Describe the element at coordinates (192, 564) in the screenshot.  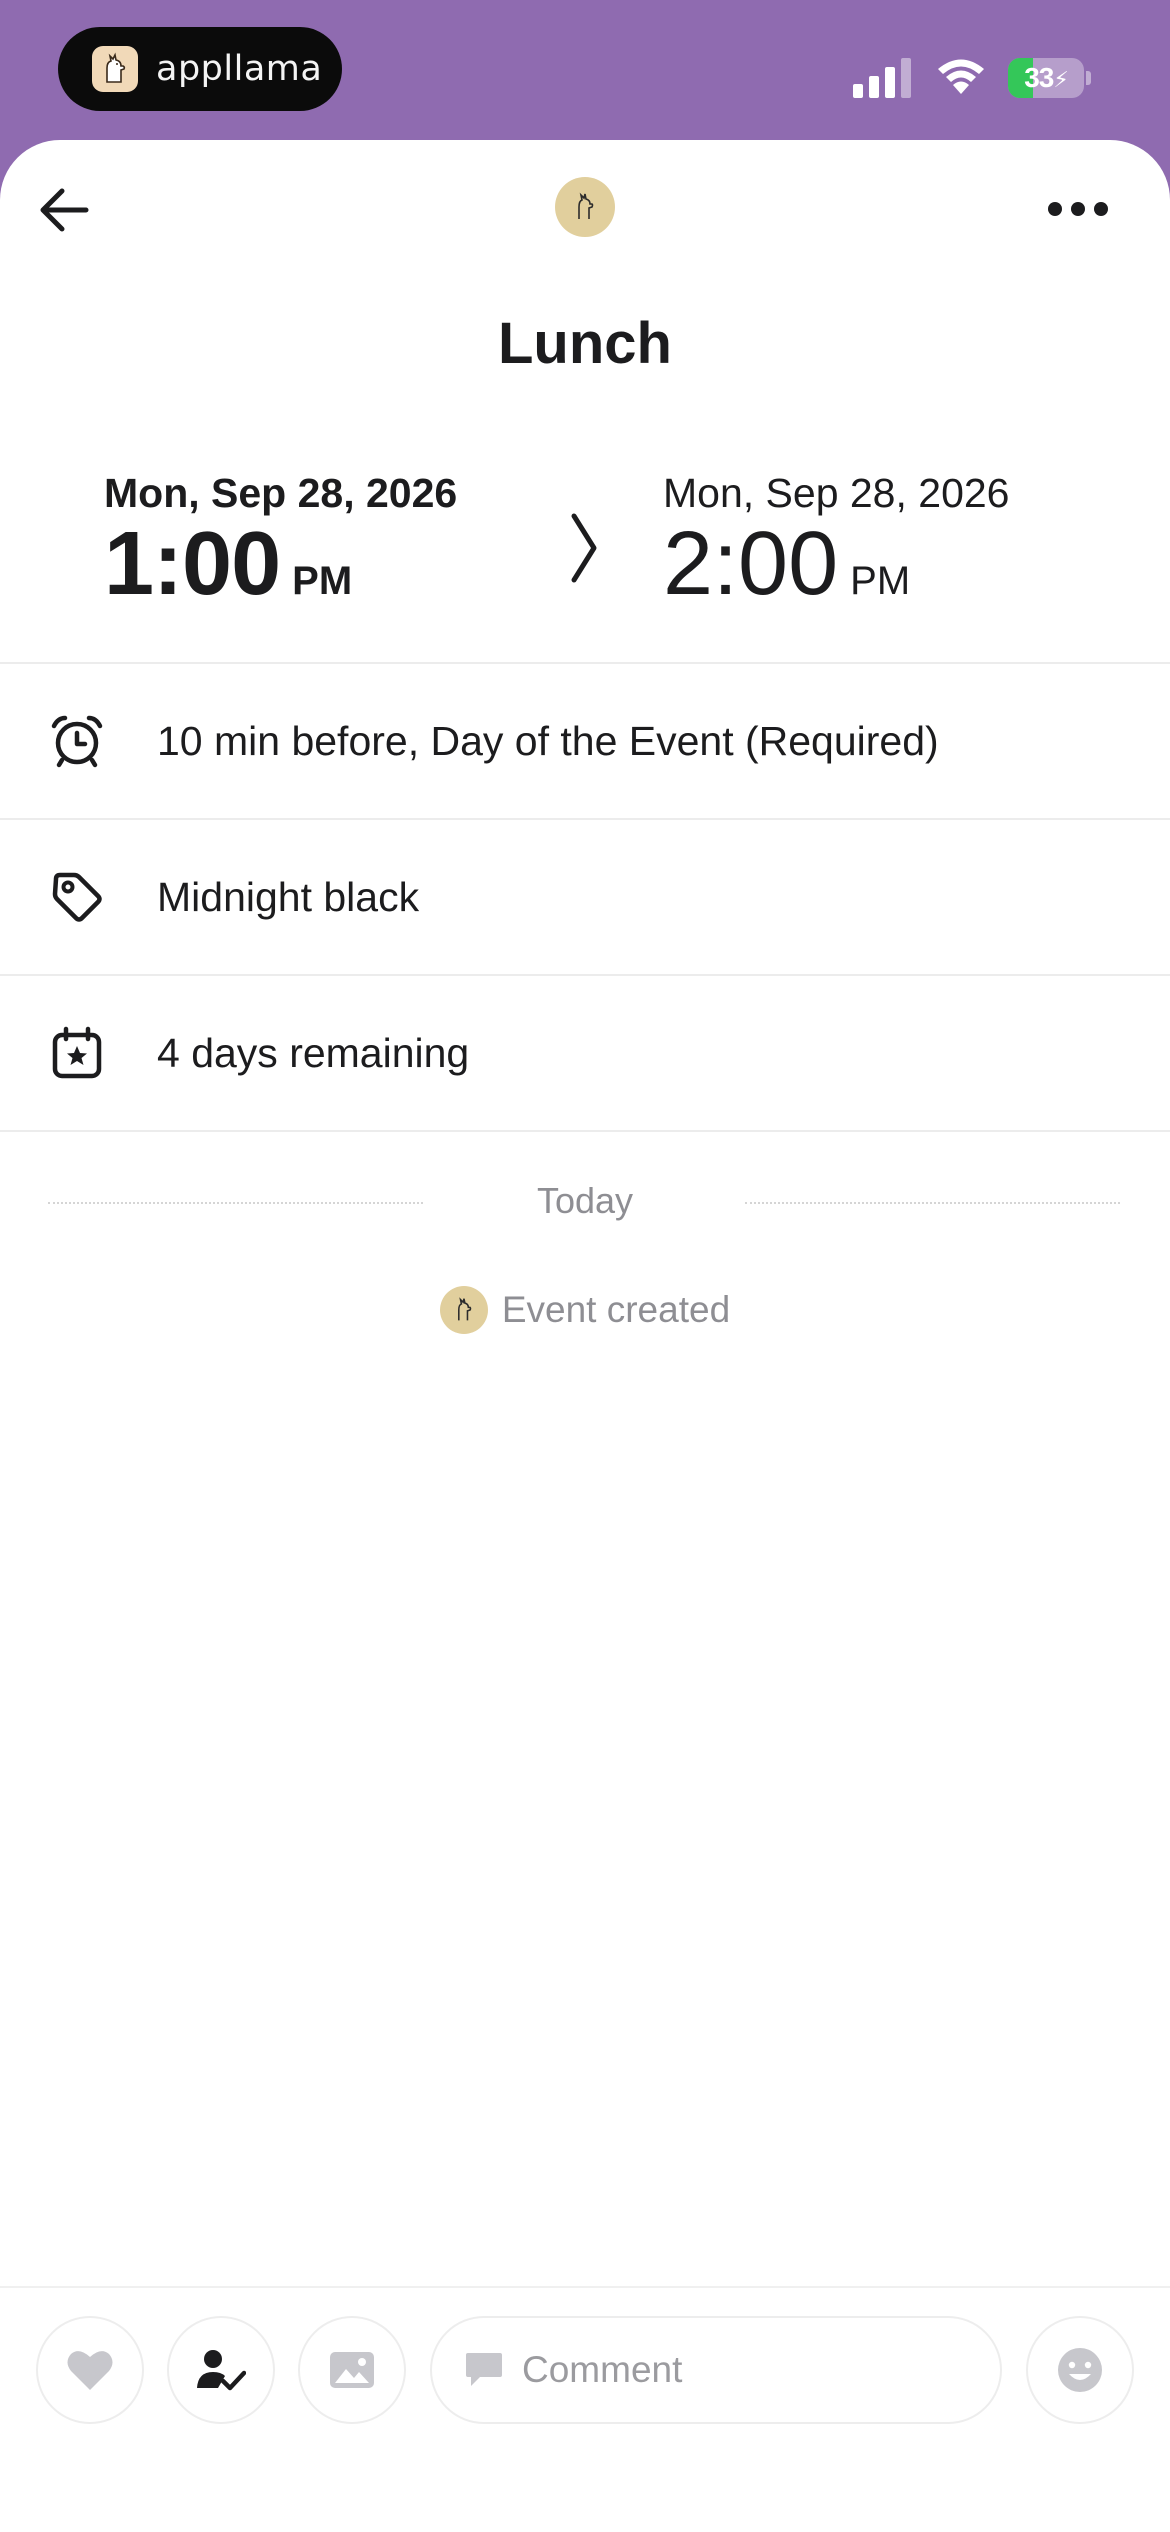
I see `start-time: 1:00` at that location.